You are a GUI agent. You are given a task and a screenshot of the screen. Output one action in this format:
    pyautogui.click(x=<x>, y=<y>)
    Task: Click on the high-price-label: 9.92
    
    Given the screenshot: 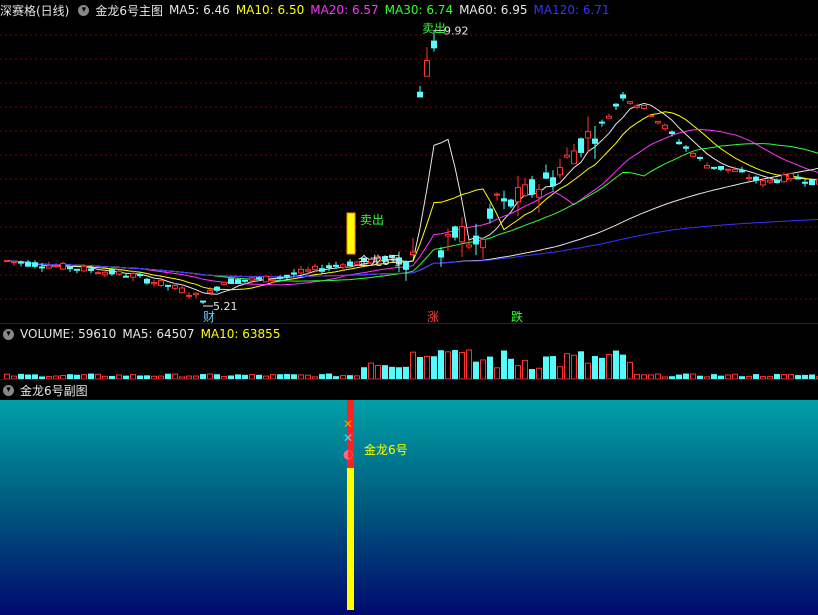 What is the action you would take?
    pyautogui.click(x=456, y=30)
    